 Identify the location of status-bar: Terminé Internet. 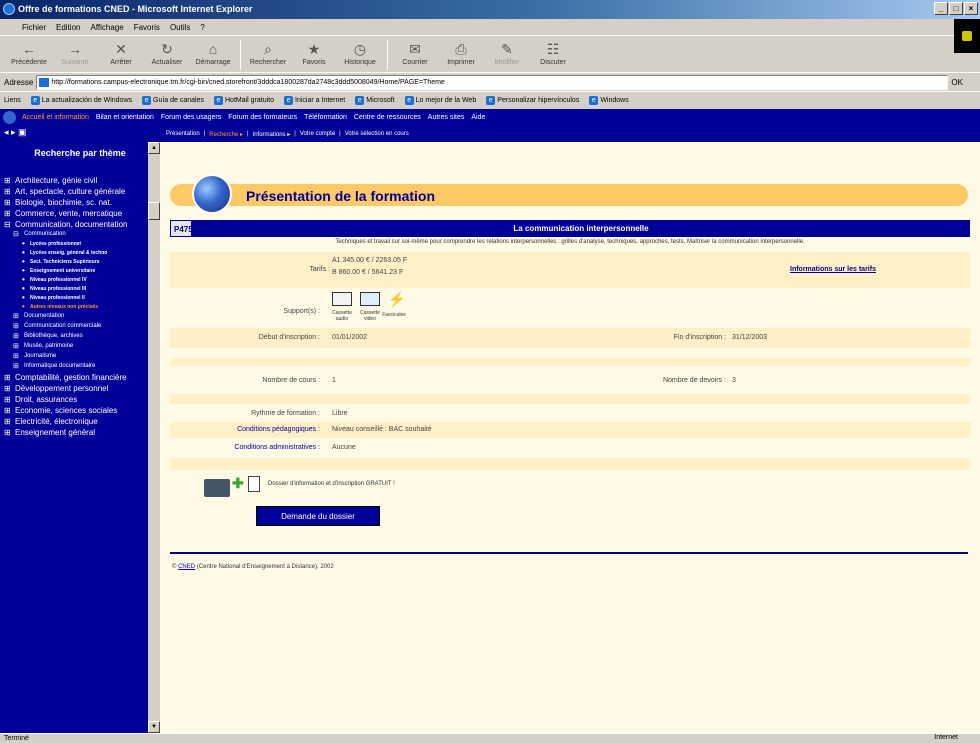
(490, 738).